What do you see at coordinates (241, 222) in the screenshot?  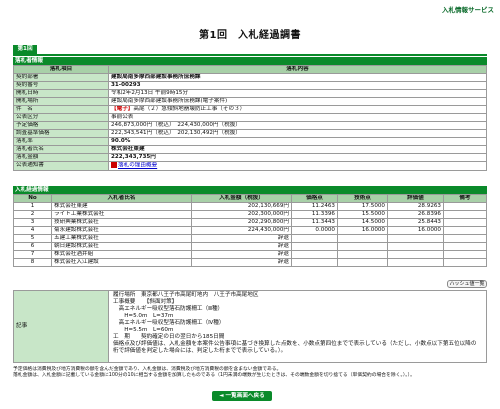 I see `bid-amount: 202,290,800円` at bounding box center [241, 222].